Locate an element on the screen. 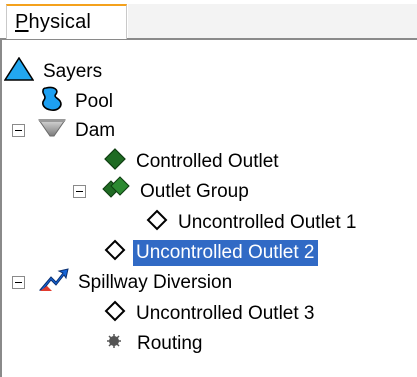 Image resolution: width=417 pixels, height=377 pixels. tree-node-dam: Dam is located at coordinates (78, 131).